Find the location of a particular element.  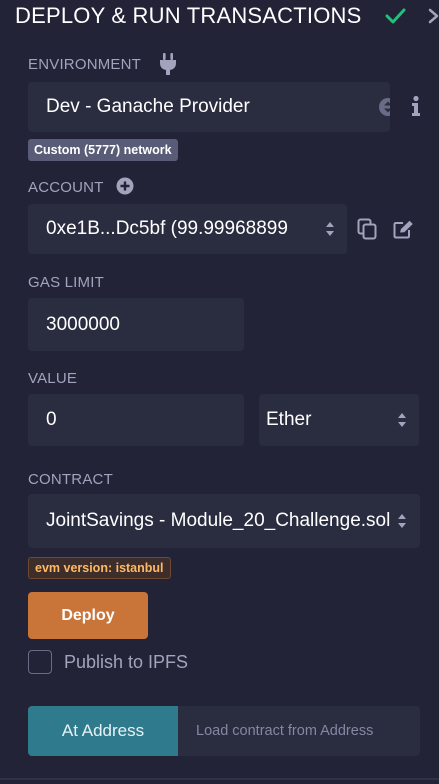

at-address-button: At Address is located at coordinates (103, 731).